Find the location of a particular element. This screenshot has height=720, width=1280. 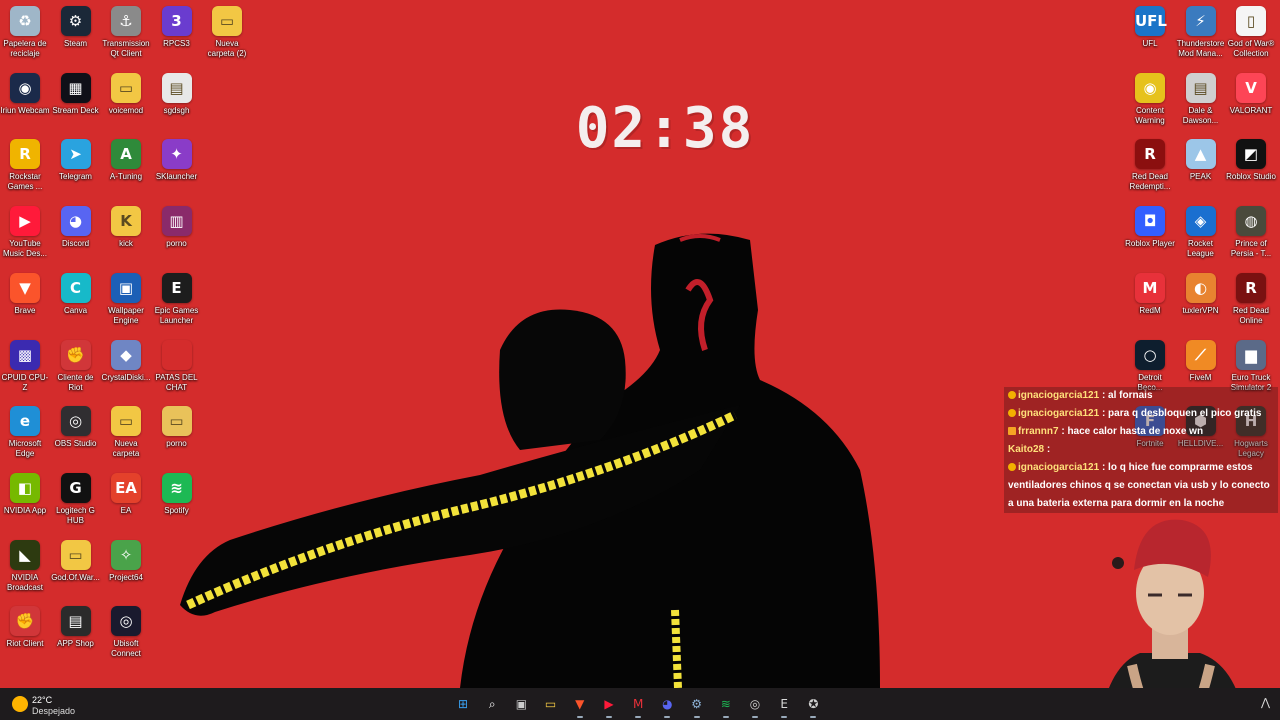

desktop-shortcut: ◧ NVIDIA App is located at coordinates (25, 494).